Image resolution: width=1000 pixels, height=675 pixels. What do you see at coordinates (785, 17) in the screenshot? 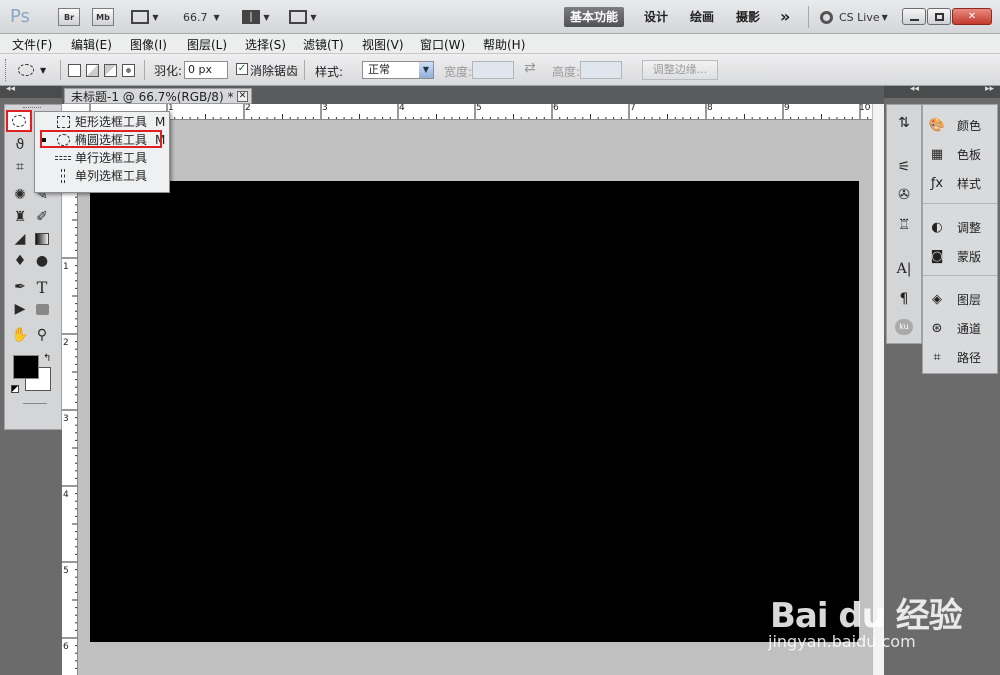
I see `more-workspaces-button: »` at bounding box center [785, 17].